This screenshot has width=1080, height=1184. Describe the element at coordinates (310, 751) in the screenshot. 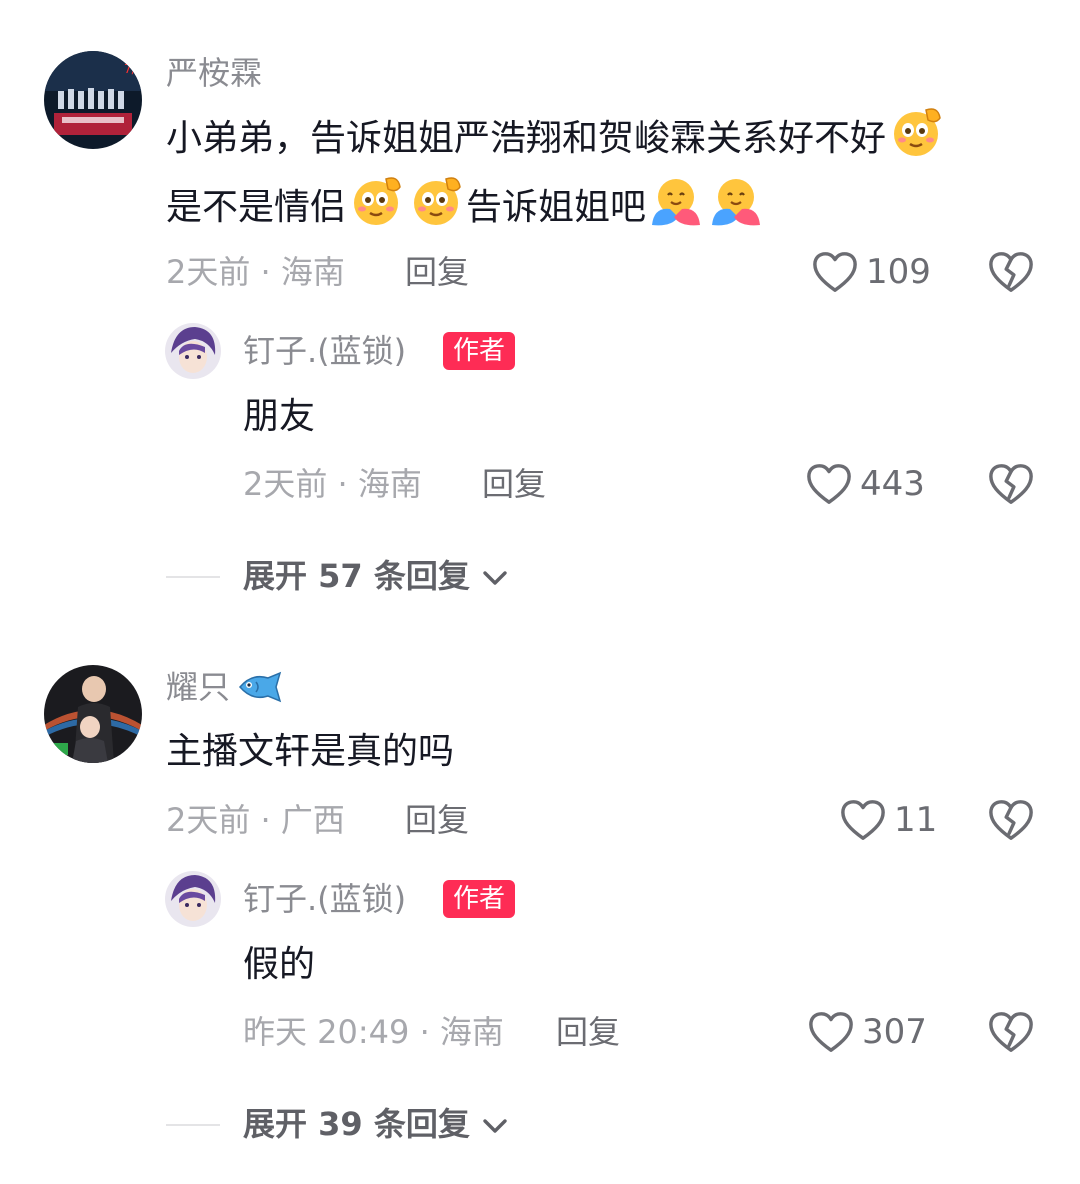

I see `comment-text: 主播文轩是真的吗` at that location.